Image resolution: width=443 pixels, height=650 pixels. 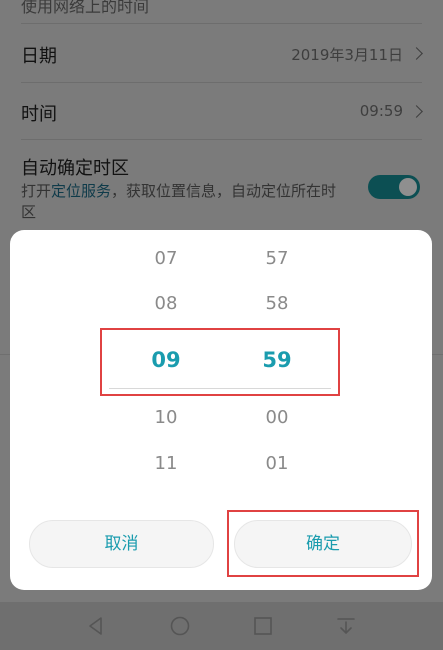 What do you see at coordinates (166, 258) in the screenshot?
I see `hour-option: 07` at bounding box center [166, 258].